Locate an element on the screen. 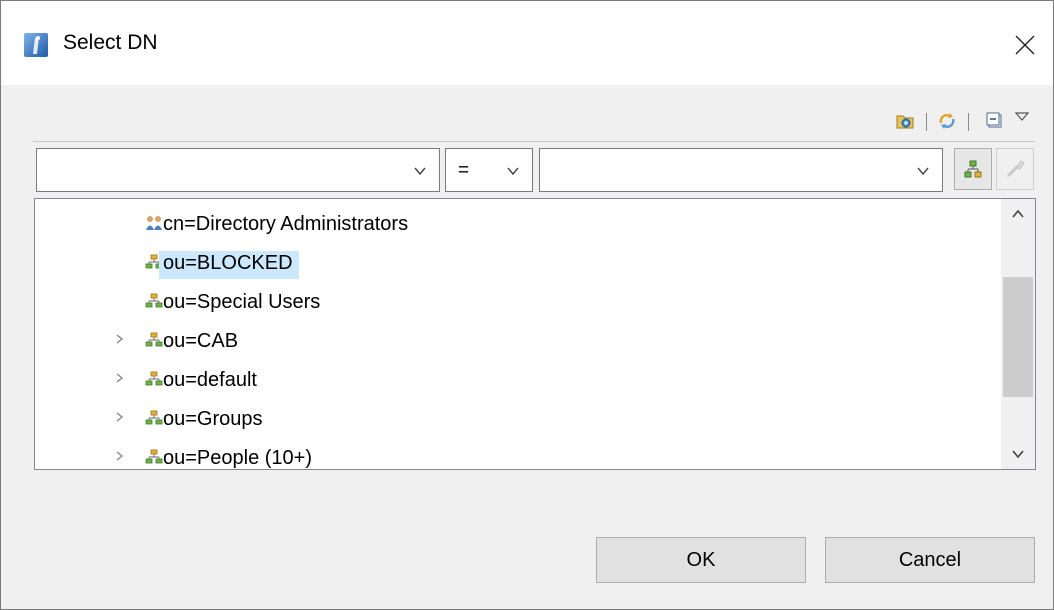  scrollbar-thumb is located at coordinates (1018, 337).